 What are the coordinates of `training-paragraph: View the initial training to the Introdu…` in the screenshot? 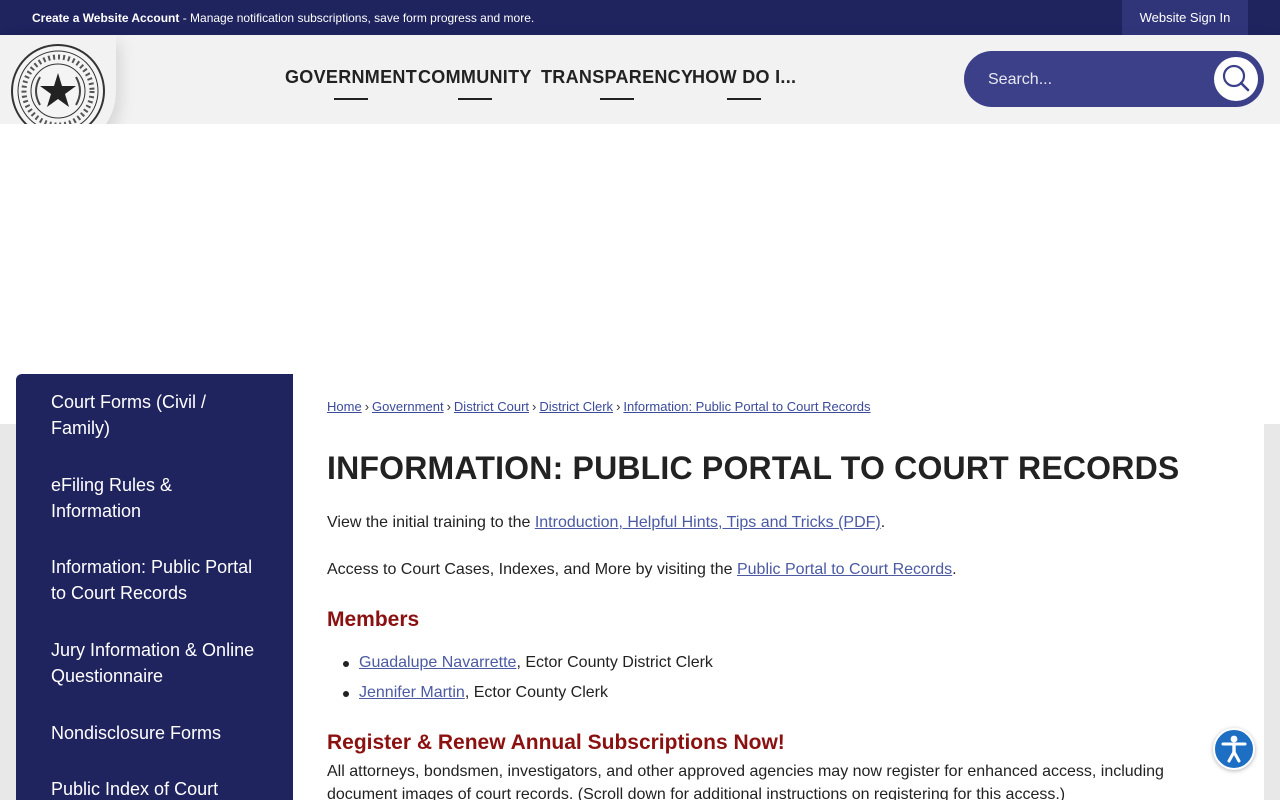 It's located at (606, 523).